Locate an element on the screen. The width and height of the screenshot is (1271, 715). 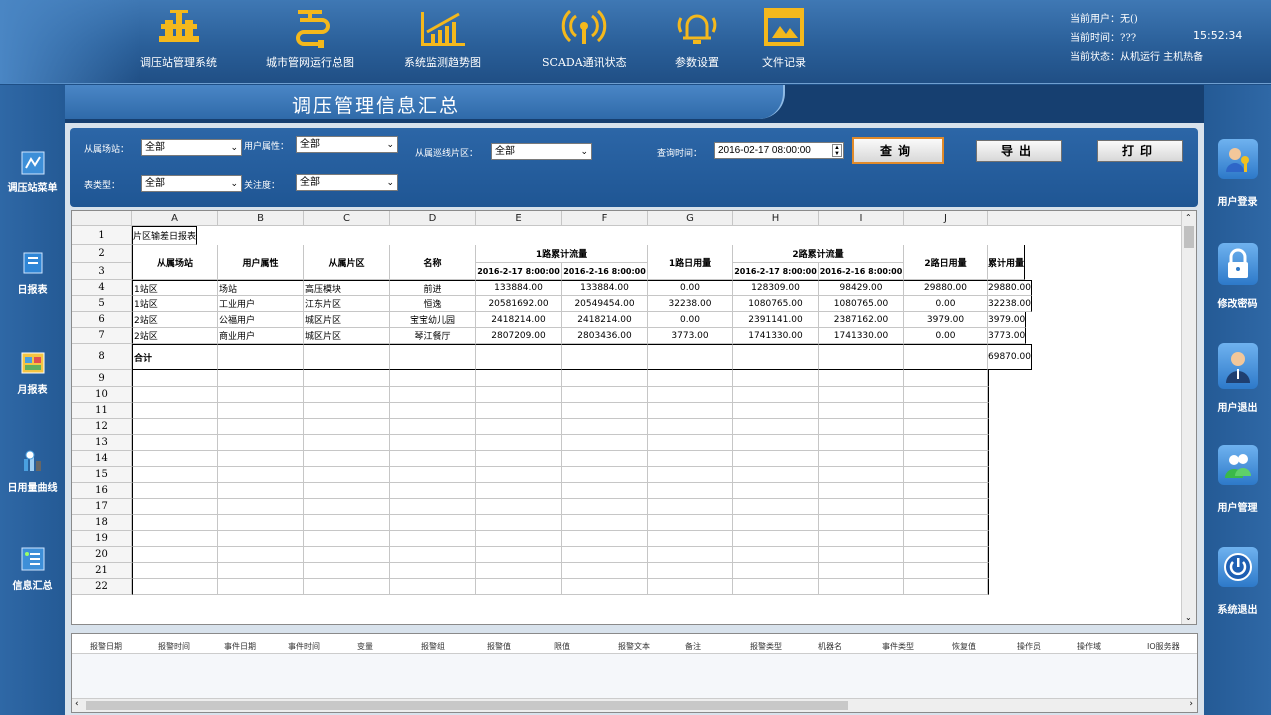
data-cell: 前进 is located at coordinates (433, 288).